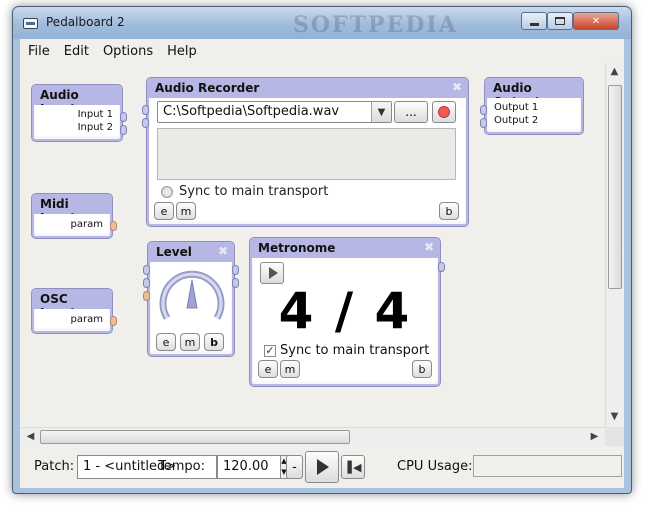 The height and width of the screenshot is (508, 650). Describe the element at coordinates (181, 466) in the screenshot. I see `tempo-label: Tempo:` at that location.